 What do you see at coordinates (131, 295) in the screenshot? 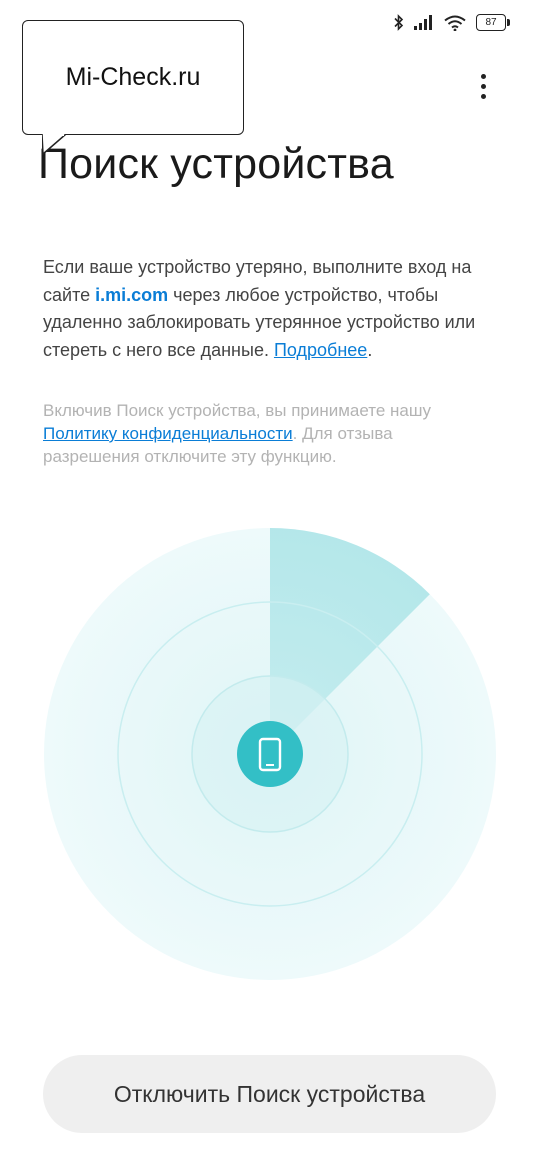
I see `site-link: i.mi.com` at bounding box center [131, 295].